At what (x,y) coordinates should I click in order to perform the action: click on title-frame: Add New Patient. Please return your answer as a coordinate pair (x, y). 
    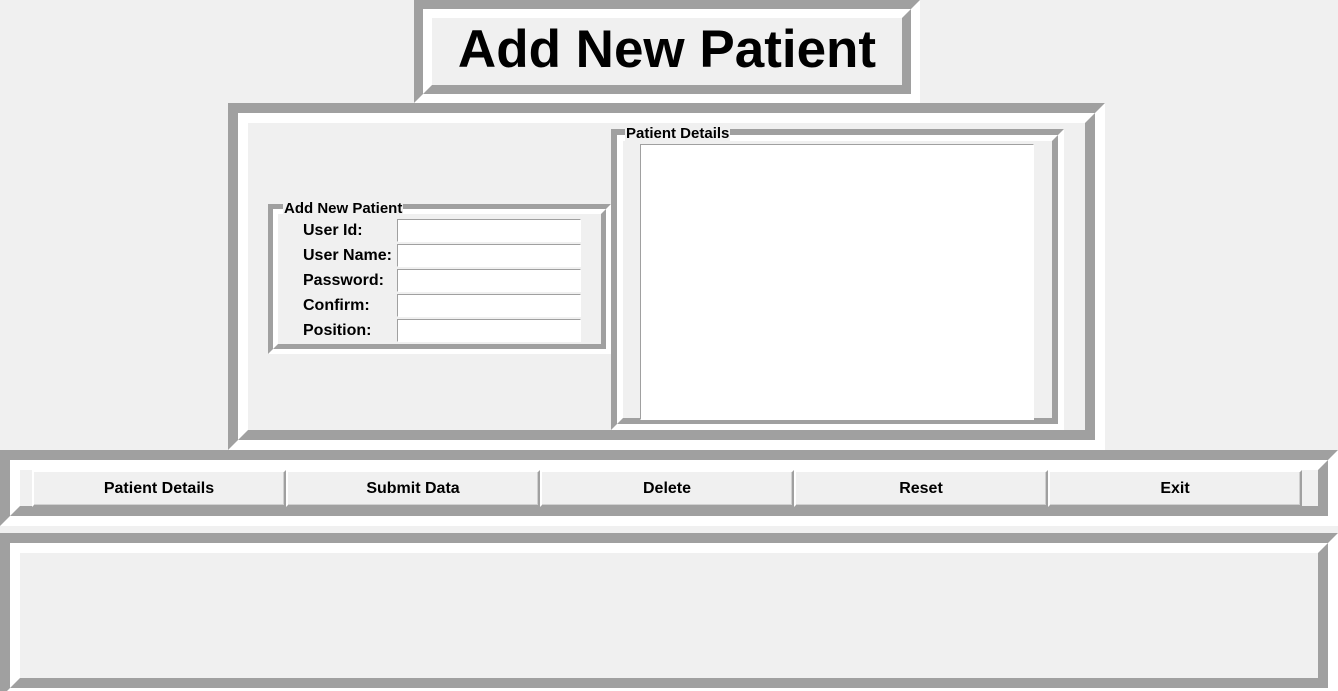
    Looking at the image, I should click on (667, 51).